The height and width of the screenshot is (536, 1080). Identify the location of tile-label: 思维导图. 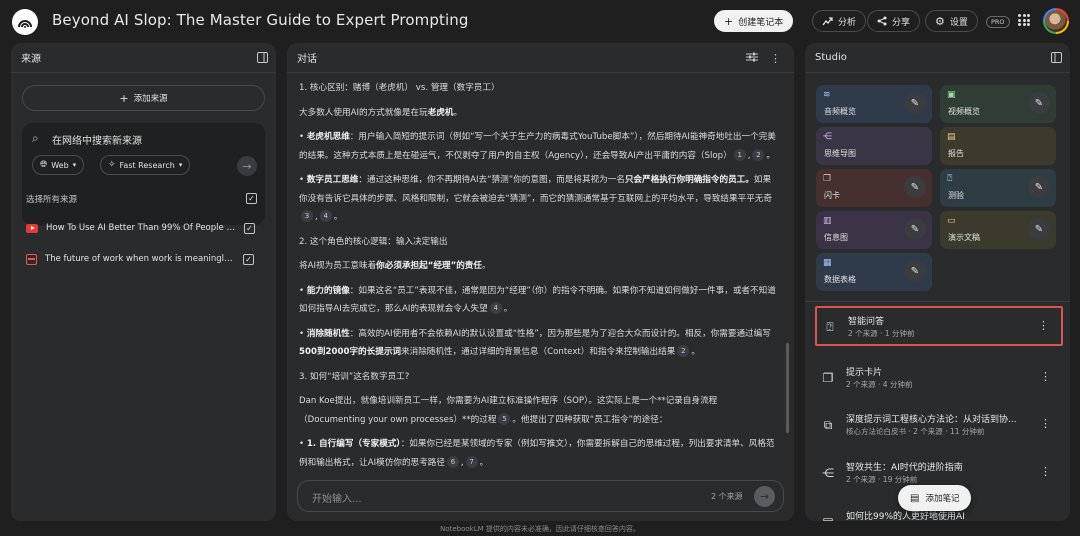
(840, 153).